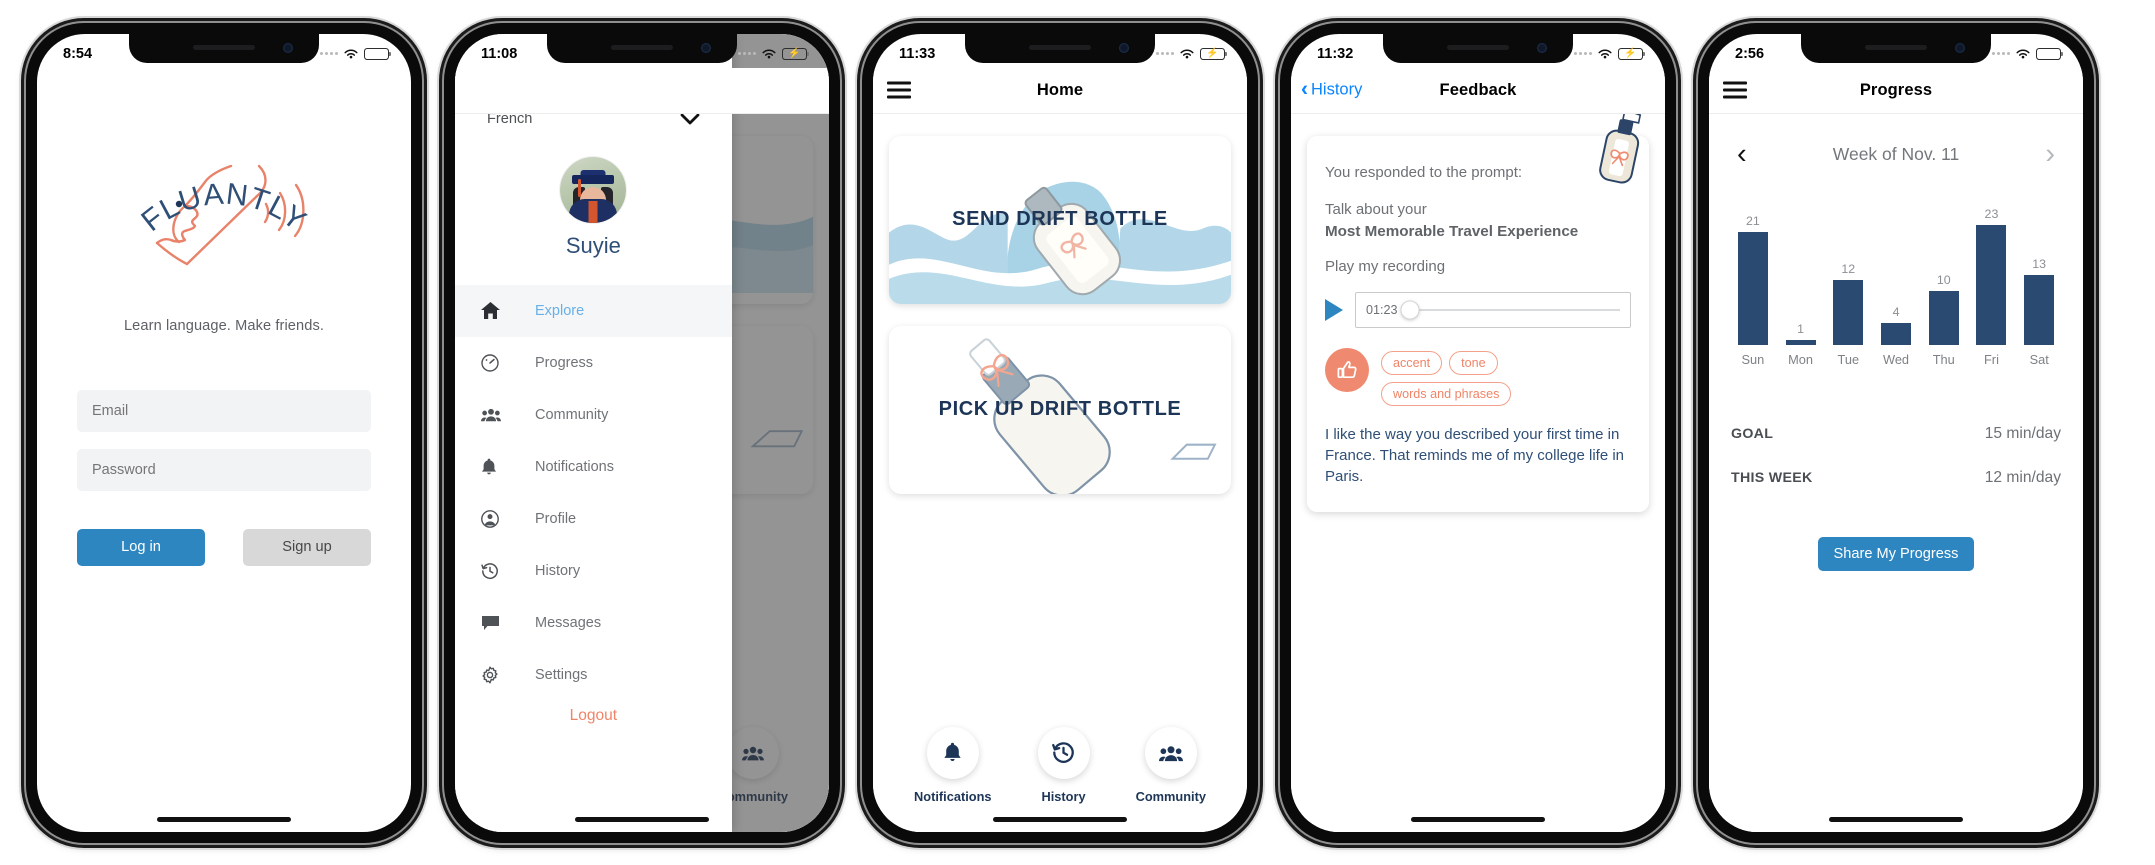  What do you see at coordinates (307, 547) in the screenshot?
I see `signup-button: Sign up` at bounding box center [307, 547].